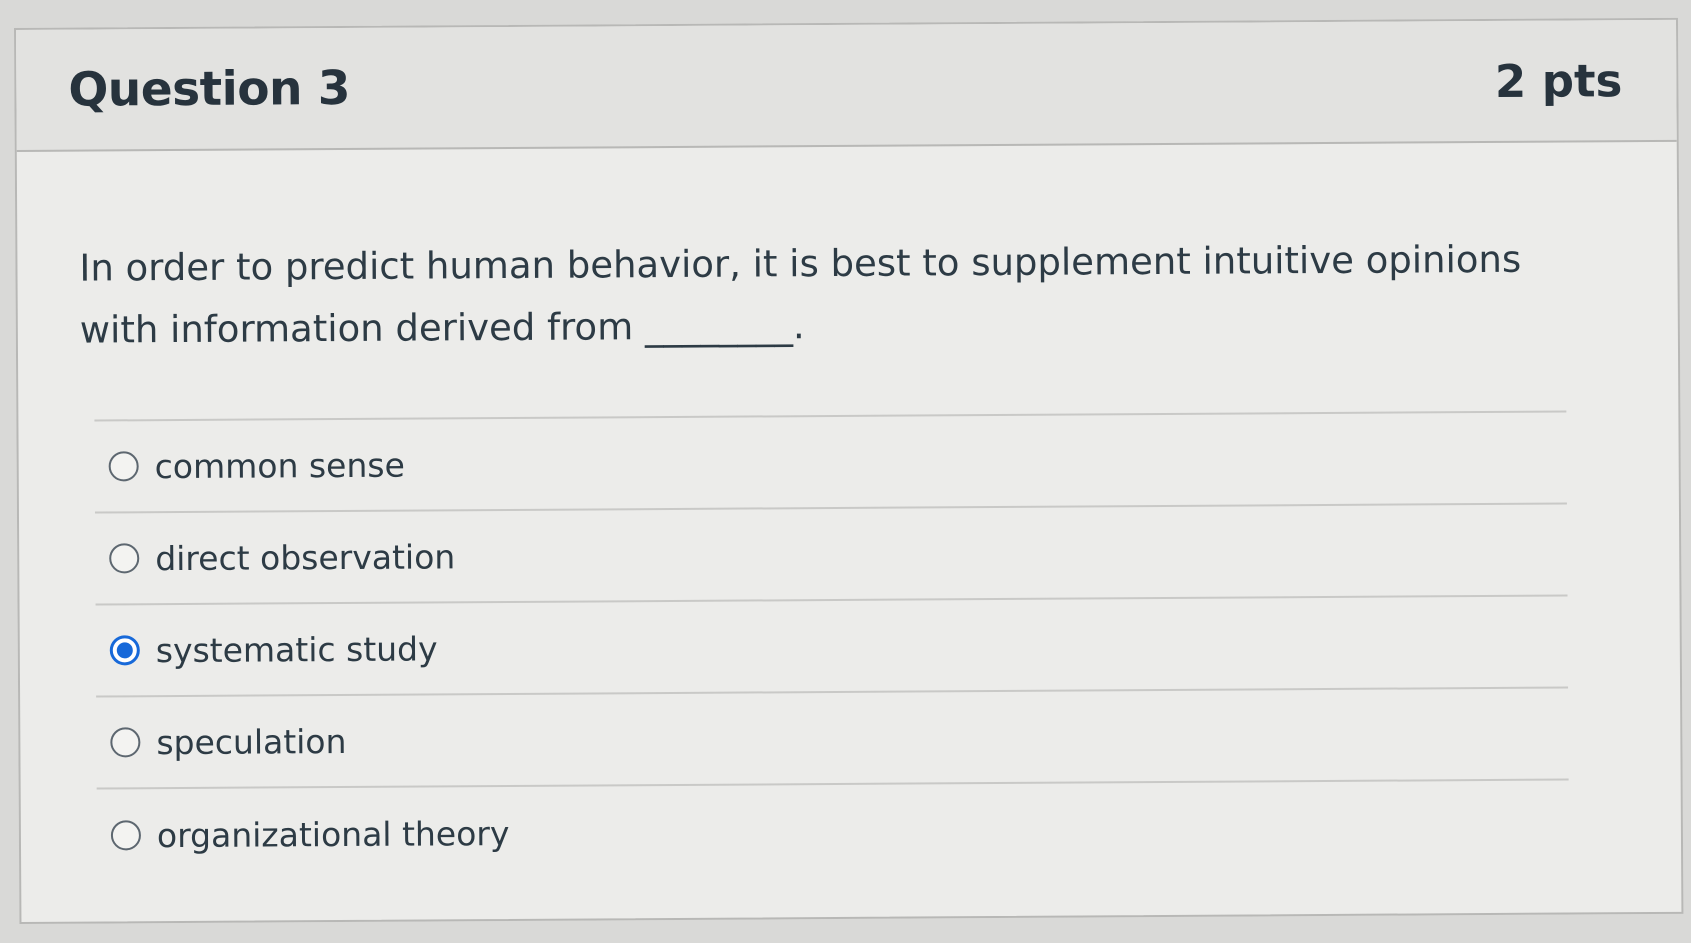  Describe the element at coordinates (126, 835) in the screenshot. I see `radio-button-organizational-theory` at that location.